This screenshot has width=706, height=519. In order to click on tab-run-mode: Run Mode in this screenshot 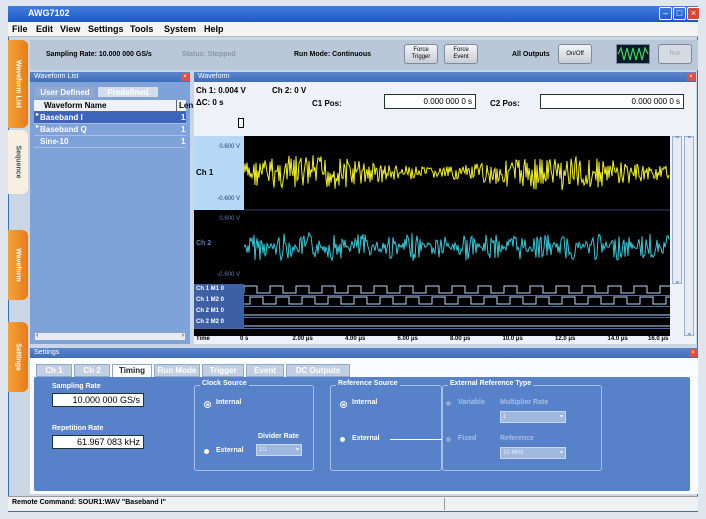, I will do `click(177, 370)`.